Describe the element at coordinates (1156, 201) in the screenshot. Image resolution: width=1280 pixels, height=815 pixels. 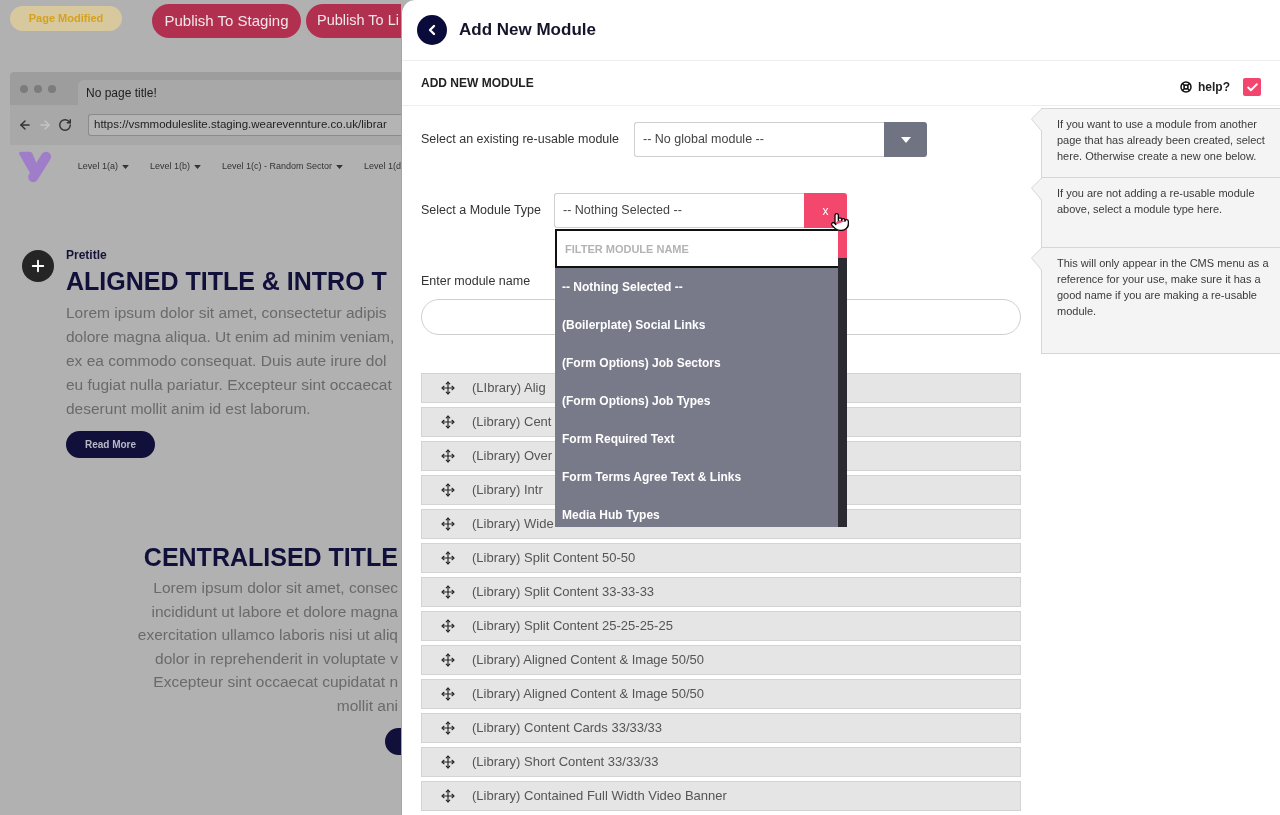
I see `help-text: If you are not adding a re-usable module above, select a module type here.` at that location.